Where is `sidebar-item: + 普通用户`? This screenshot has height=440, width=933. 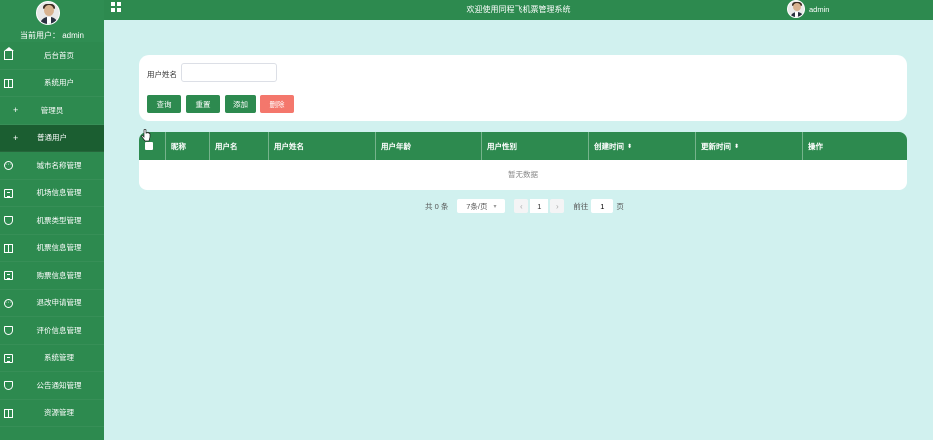 sidebar-item: + 普通用户 is located at coordinates (52, 138).